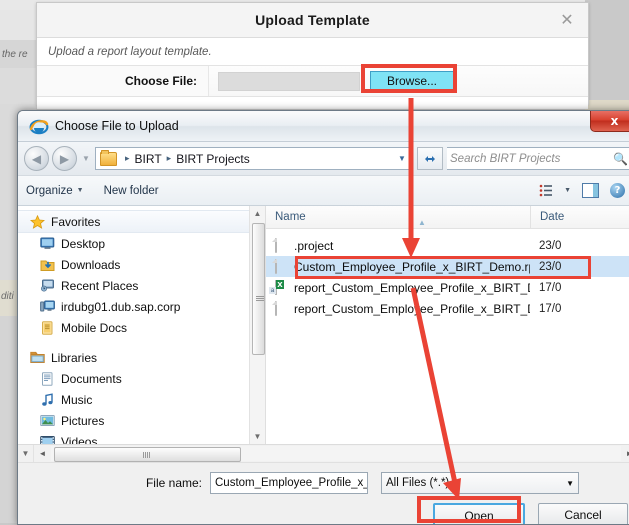  I want to click on new-folder-button: New folder, so click(131, 191).